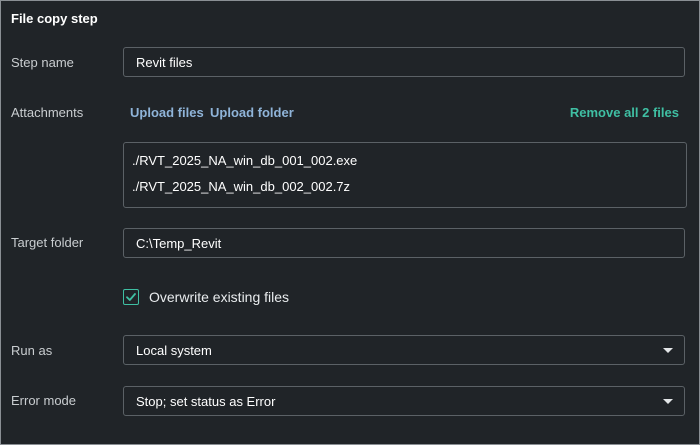 This screenshot has height=445, width=700. What do you see at coordinates (404, 350) in the screenshot?
I see `run-as-select: Local system` at bounding box center [404, 350].